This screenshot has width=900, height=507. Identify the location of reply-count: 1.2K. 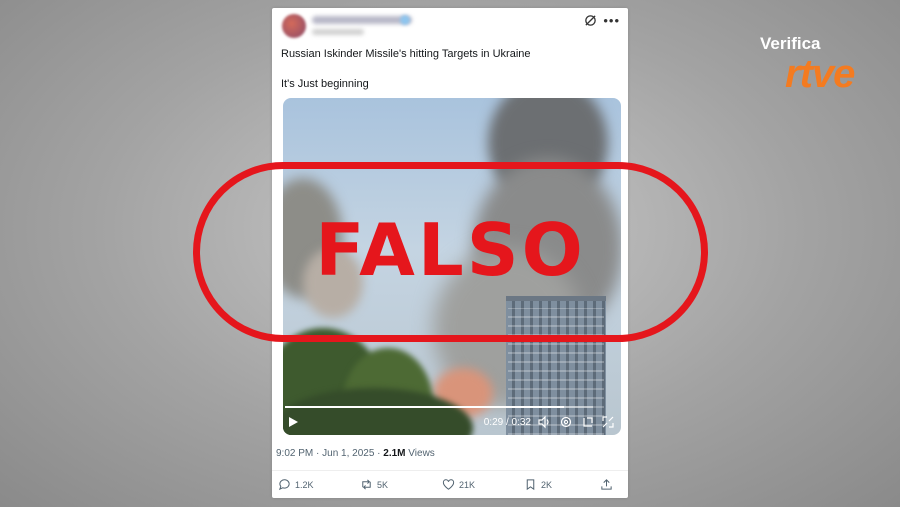
(304, 484).